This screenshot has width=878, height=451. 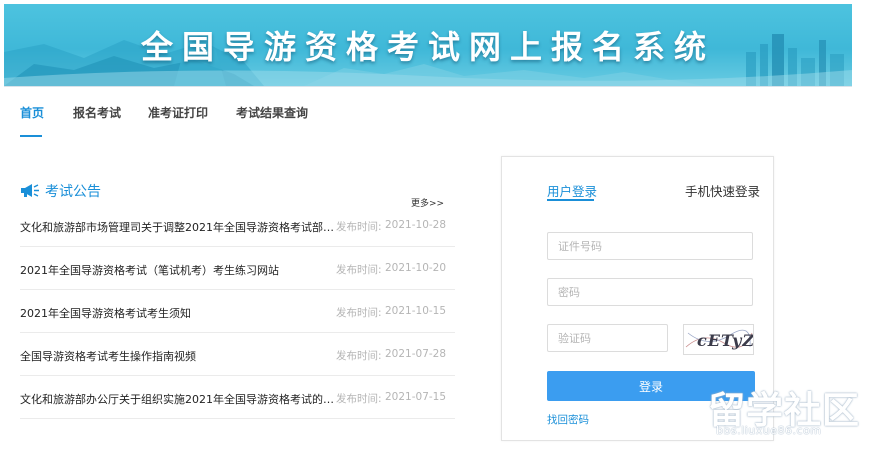 I want to click on tab-active-indicator, so click(x=570, y=200).